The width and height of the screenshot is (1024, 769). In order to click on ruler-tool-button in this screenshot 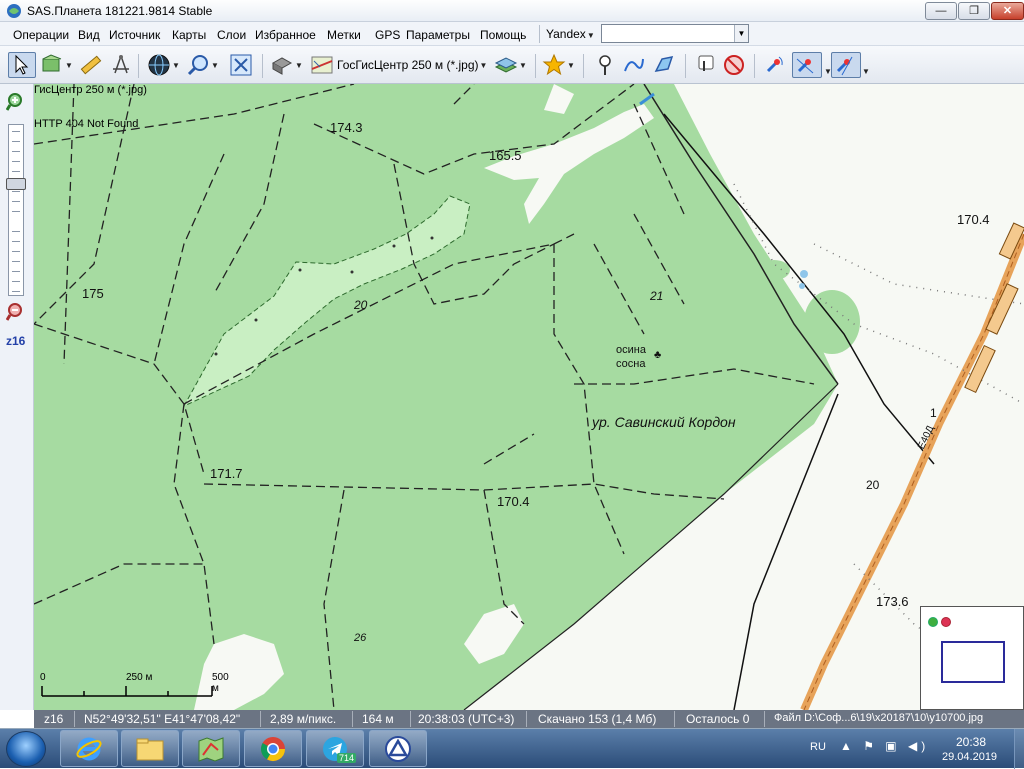, I will do `click(91, 65)`.